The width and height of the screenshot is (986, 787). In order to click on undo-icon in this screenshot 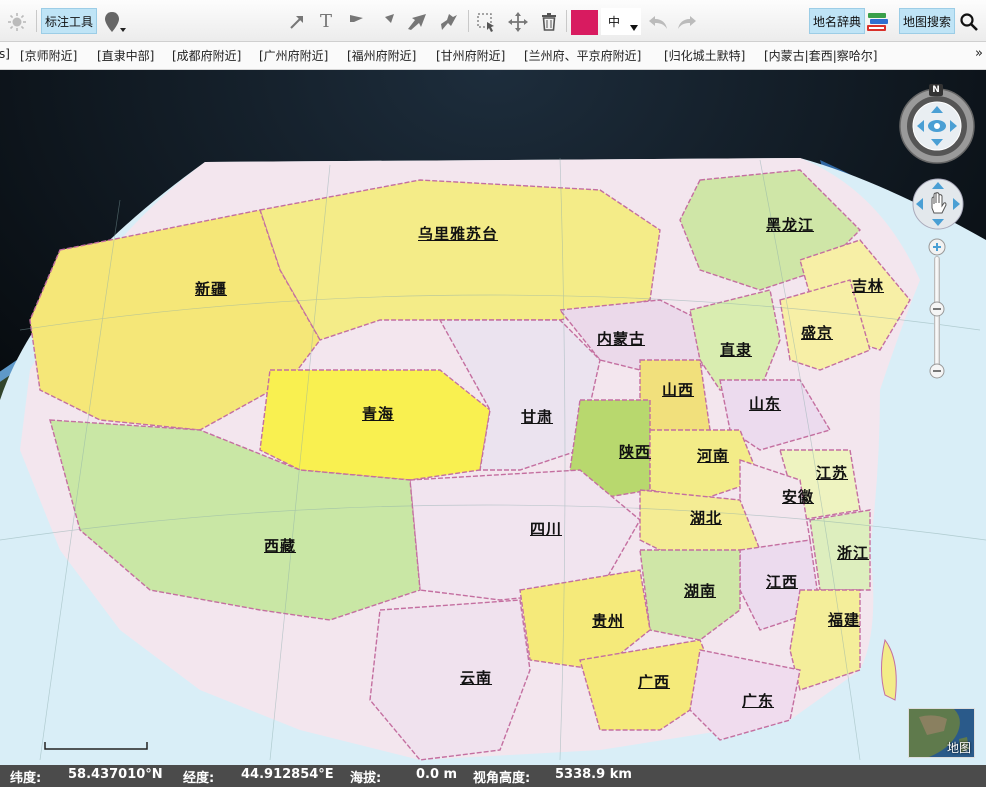, I will do `click(658, 21)`.